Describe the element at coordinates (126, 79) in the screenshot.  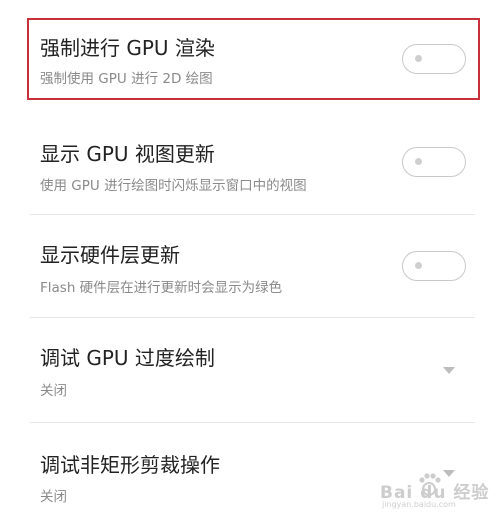
I see `setting-subtitle: 强制使用 GPU 进行 2D 绘图` at that location.